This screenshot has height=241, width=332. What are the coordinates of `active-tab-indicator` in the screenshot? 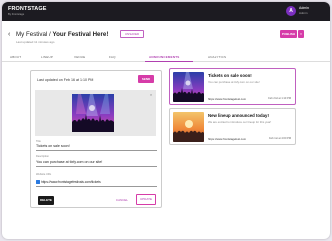 It's located at (169, 61).